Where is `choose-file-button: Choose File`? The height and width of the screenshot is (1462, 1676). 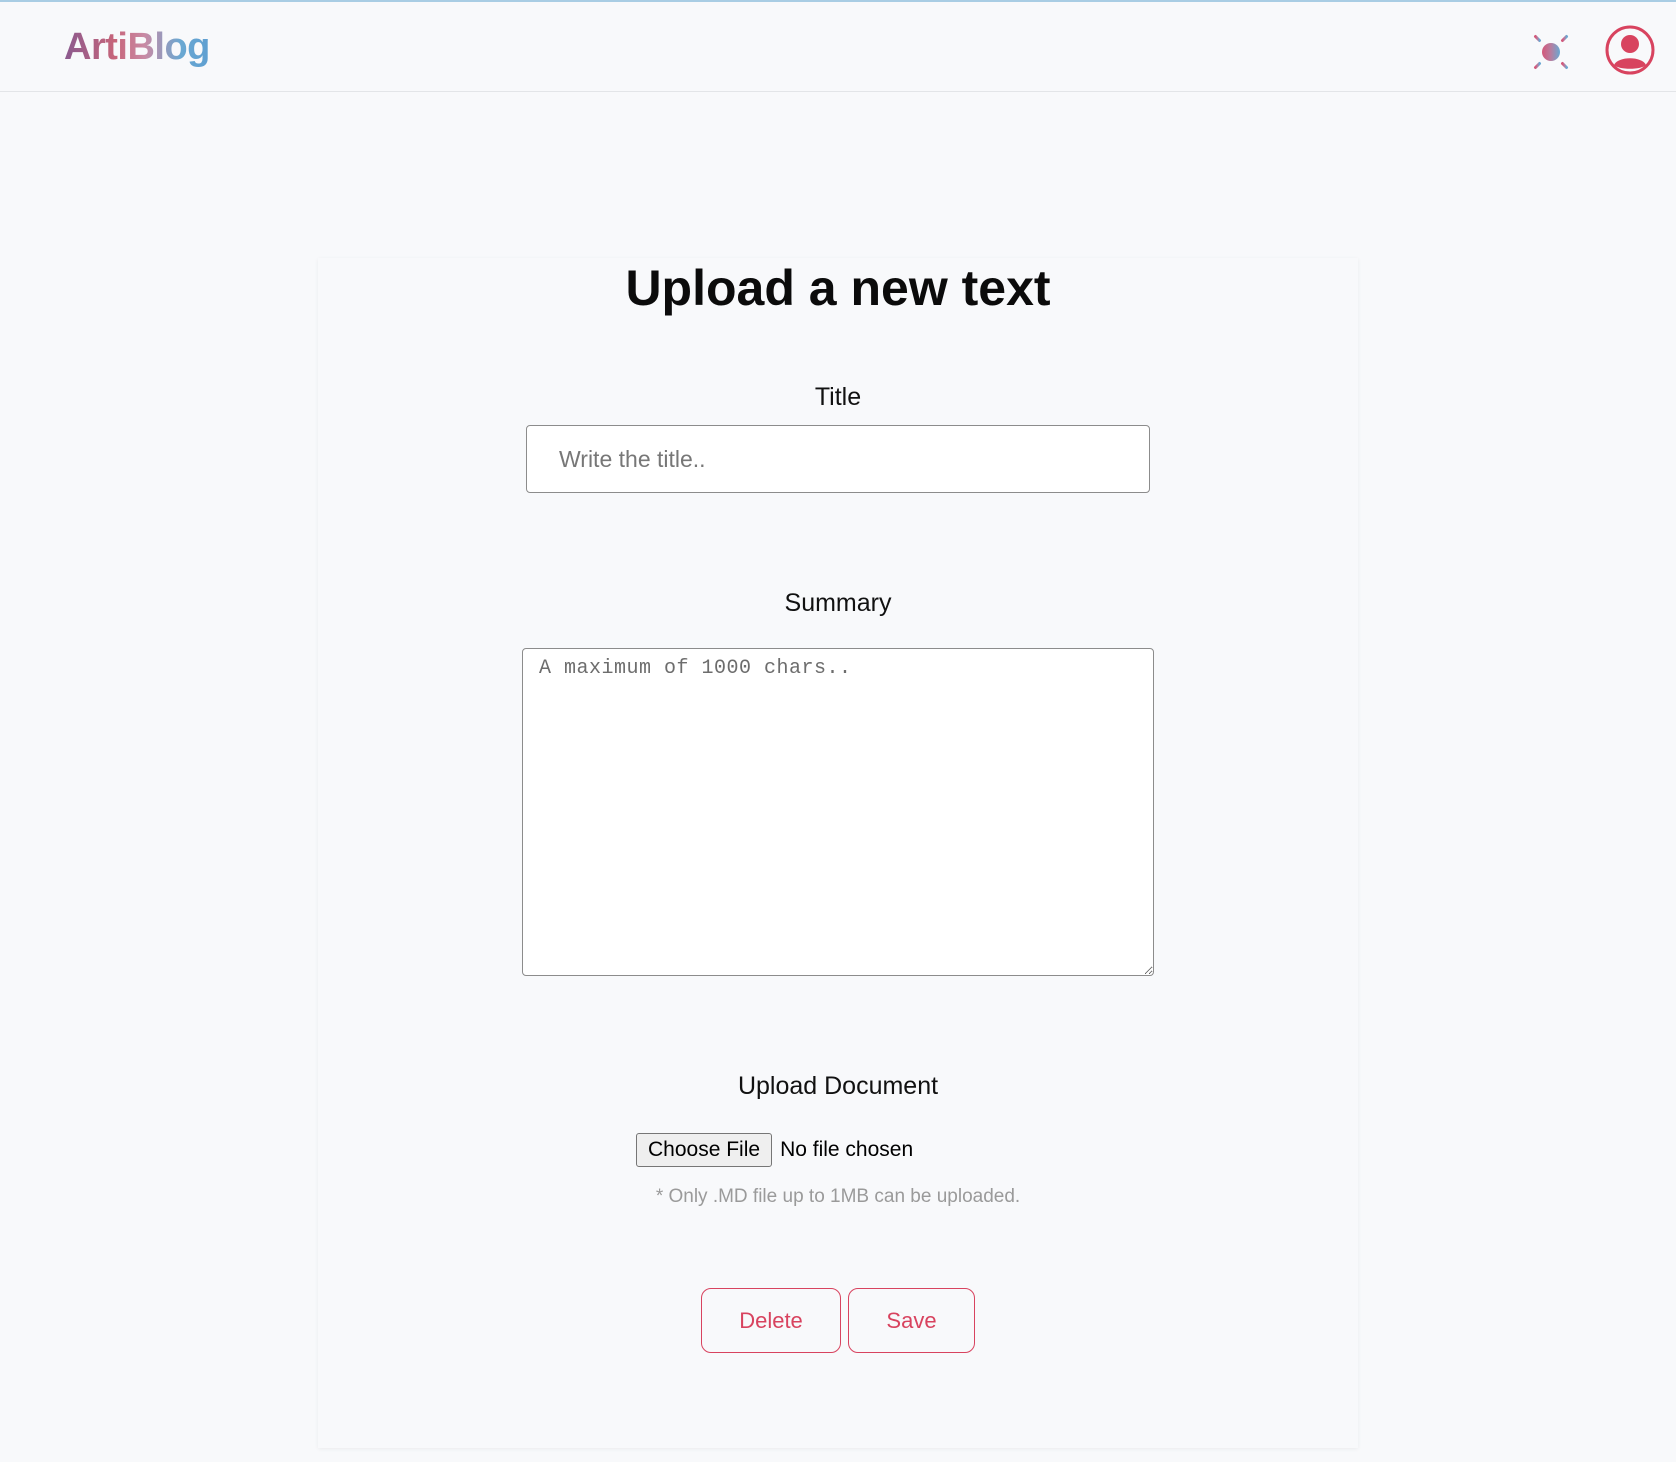
choose-file-button: Choose File is located at coordinates (704, 1150).